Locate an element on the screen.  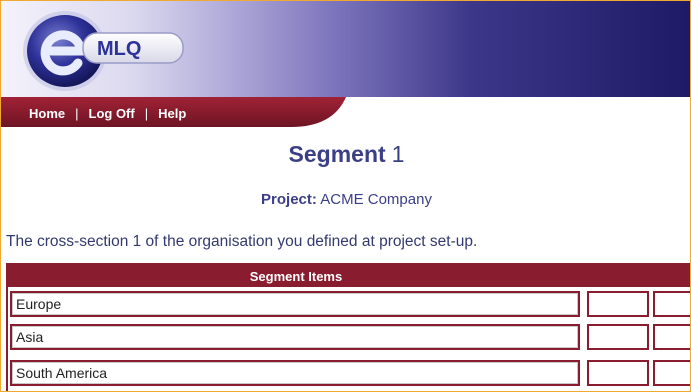
table-header: Segment Items is located at coordinates (349, 276).